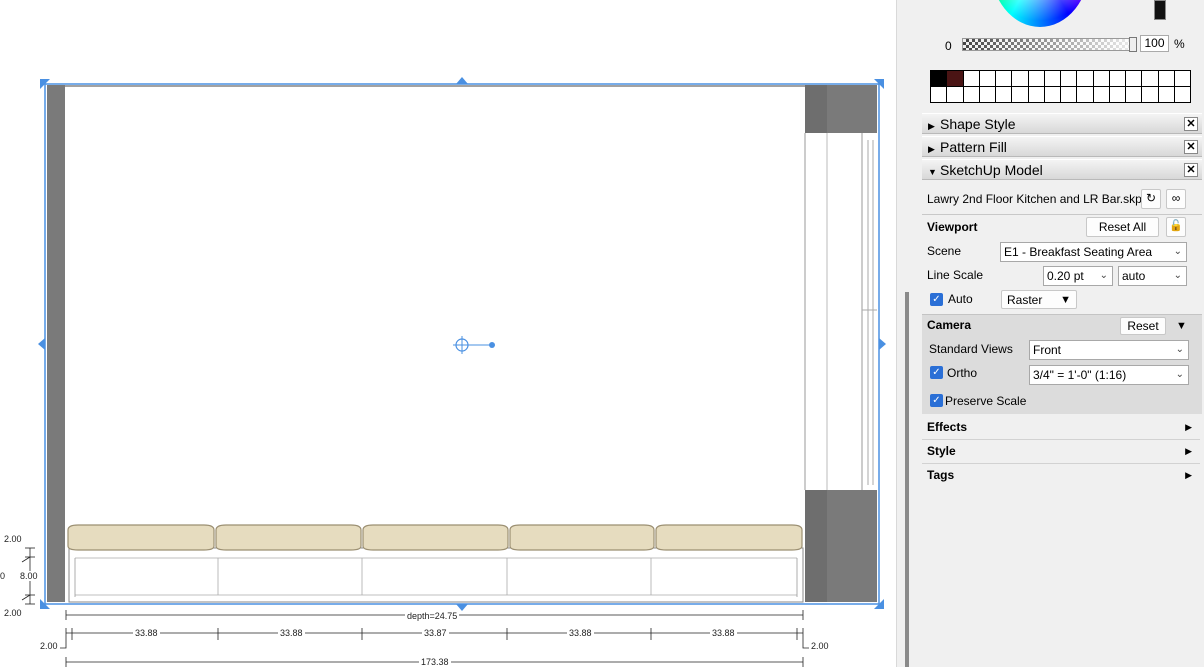 Image resolution: width=1204 pixels, height=667 pixels. What do you see at coordinates (56, 343) in the screenshot?
I see `left-wall` at bounding box center [56, 343].